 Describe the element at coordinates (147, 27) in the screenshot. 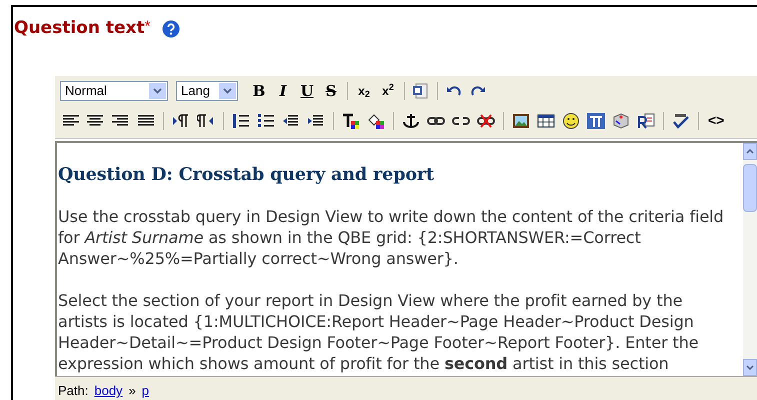

I see `required-mark: *` at that location.